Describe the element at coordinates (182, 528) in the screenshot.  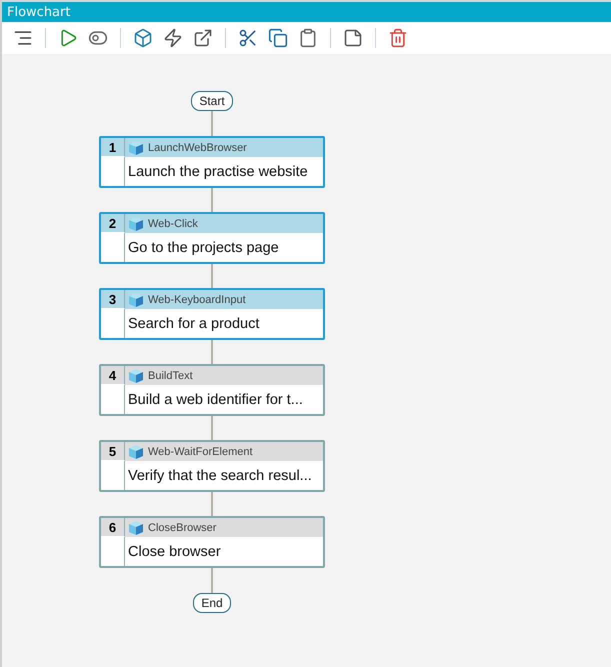
I see `action-name: CloseBrowser` at that location.